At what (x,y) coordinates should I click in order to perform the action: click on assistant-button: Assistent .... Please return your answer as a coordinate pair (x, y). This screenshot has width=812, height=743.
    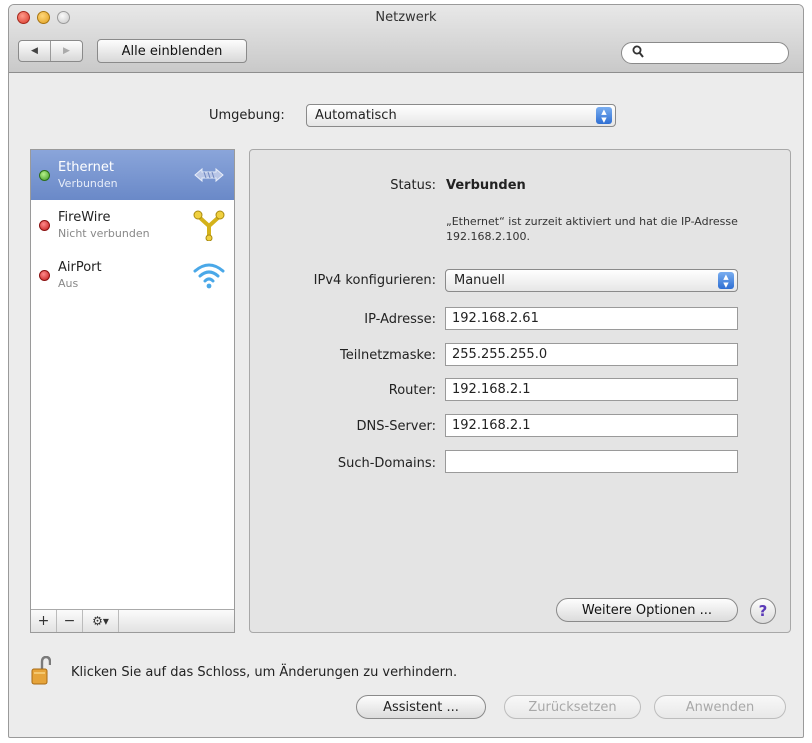
    Looking at the image, I should click on (421, 707).